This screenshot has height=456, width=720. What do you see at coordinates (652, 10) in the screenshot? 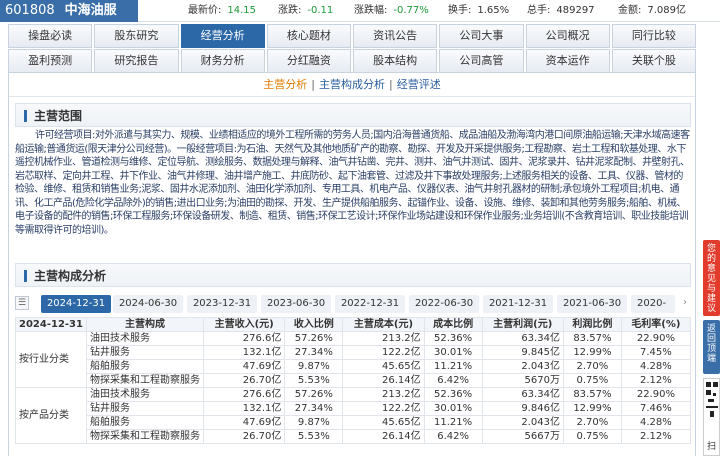
I see `quote-amount: 金额: 7.089亿` at bounding box center [652, 10].